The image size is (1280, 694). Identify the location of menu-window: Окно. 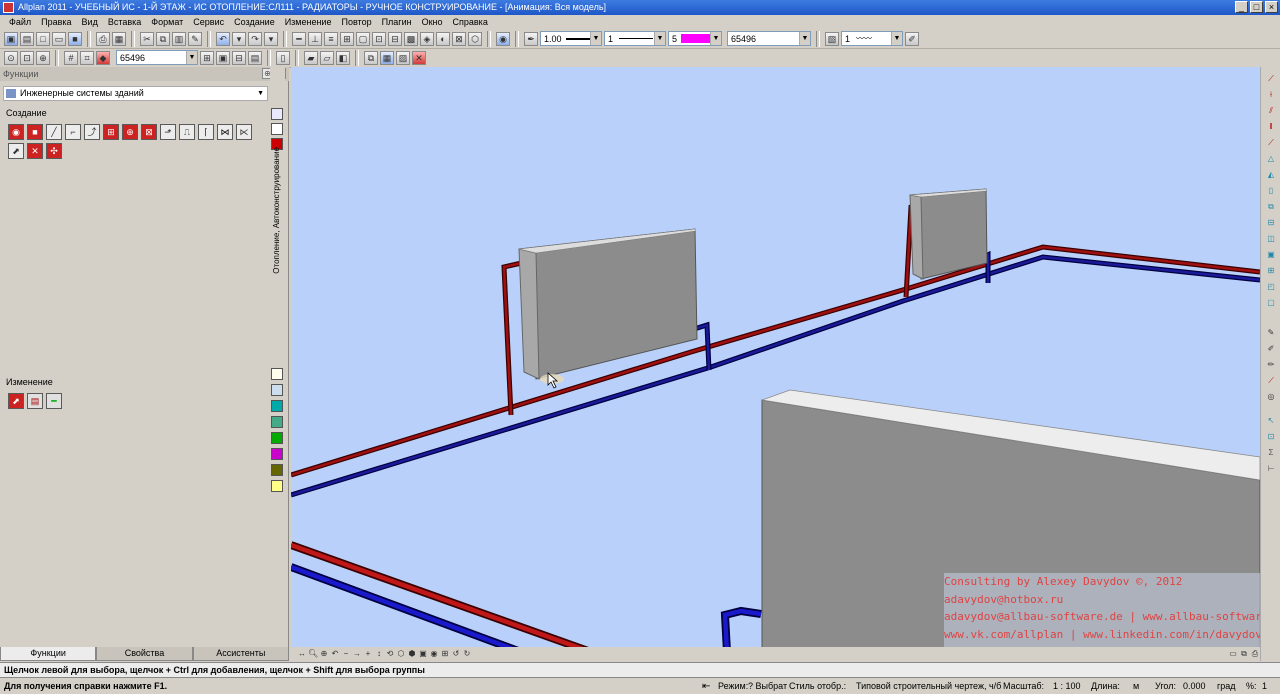
(432, 22).